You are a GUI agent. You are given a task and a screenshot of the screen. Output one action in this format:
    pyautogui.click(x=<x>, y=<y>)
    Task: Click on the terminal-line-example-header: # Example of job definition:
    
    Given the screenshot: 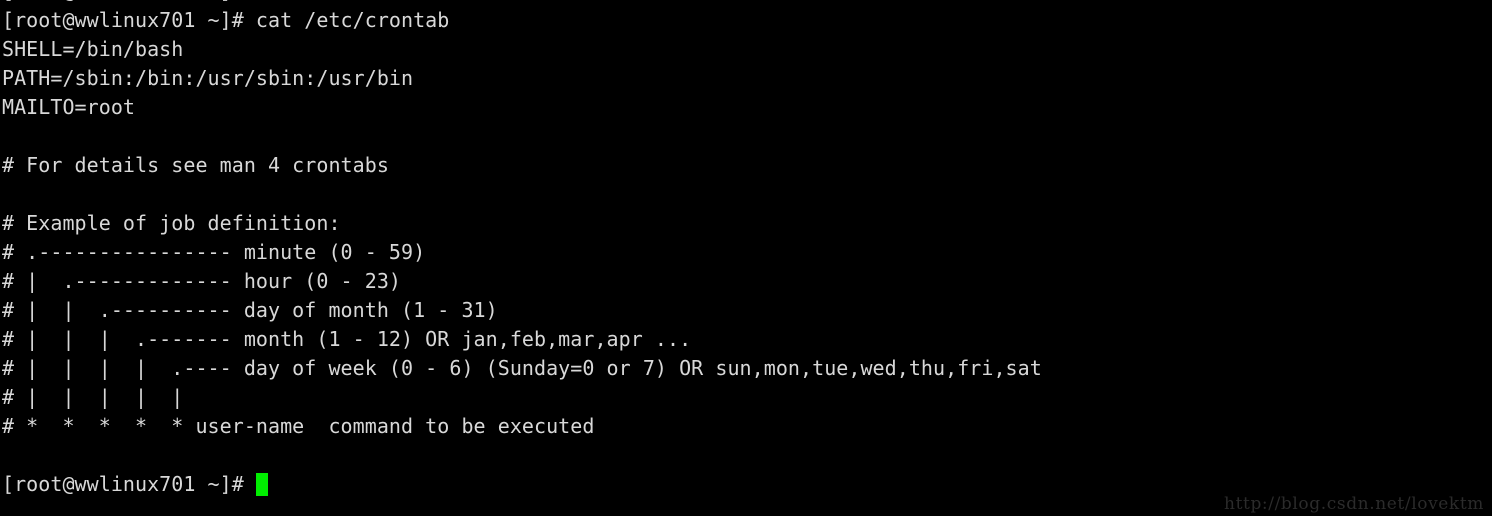 What is the action you would take?
    pyautogui.click(x=171, y=223)
    